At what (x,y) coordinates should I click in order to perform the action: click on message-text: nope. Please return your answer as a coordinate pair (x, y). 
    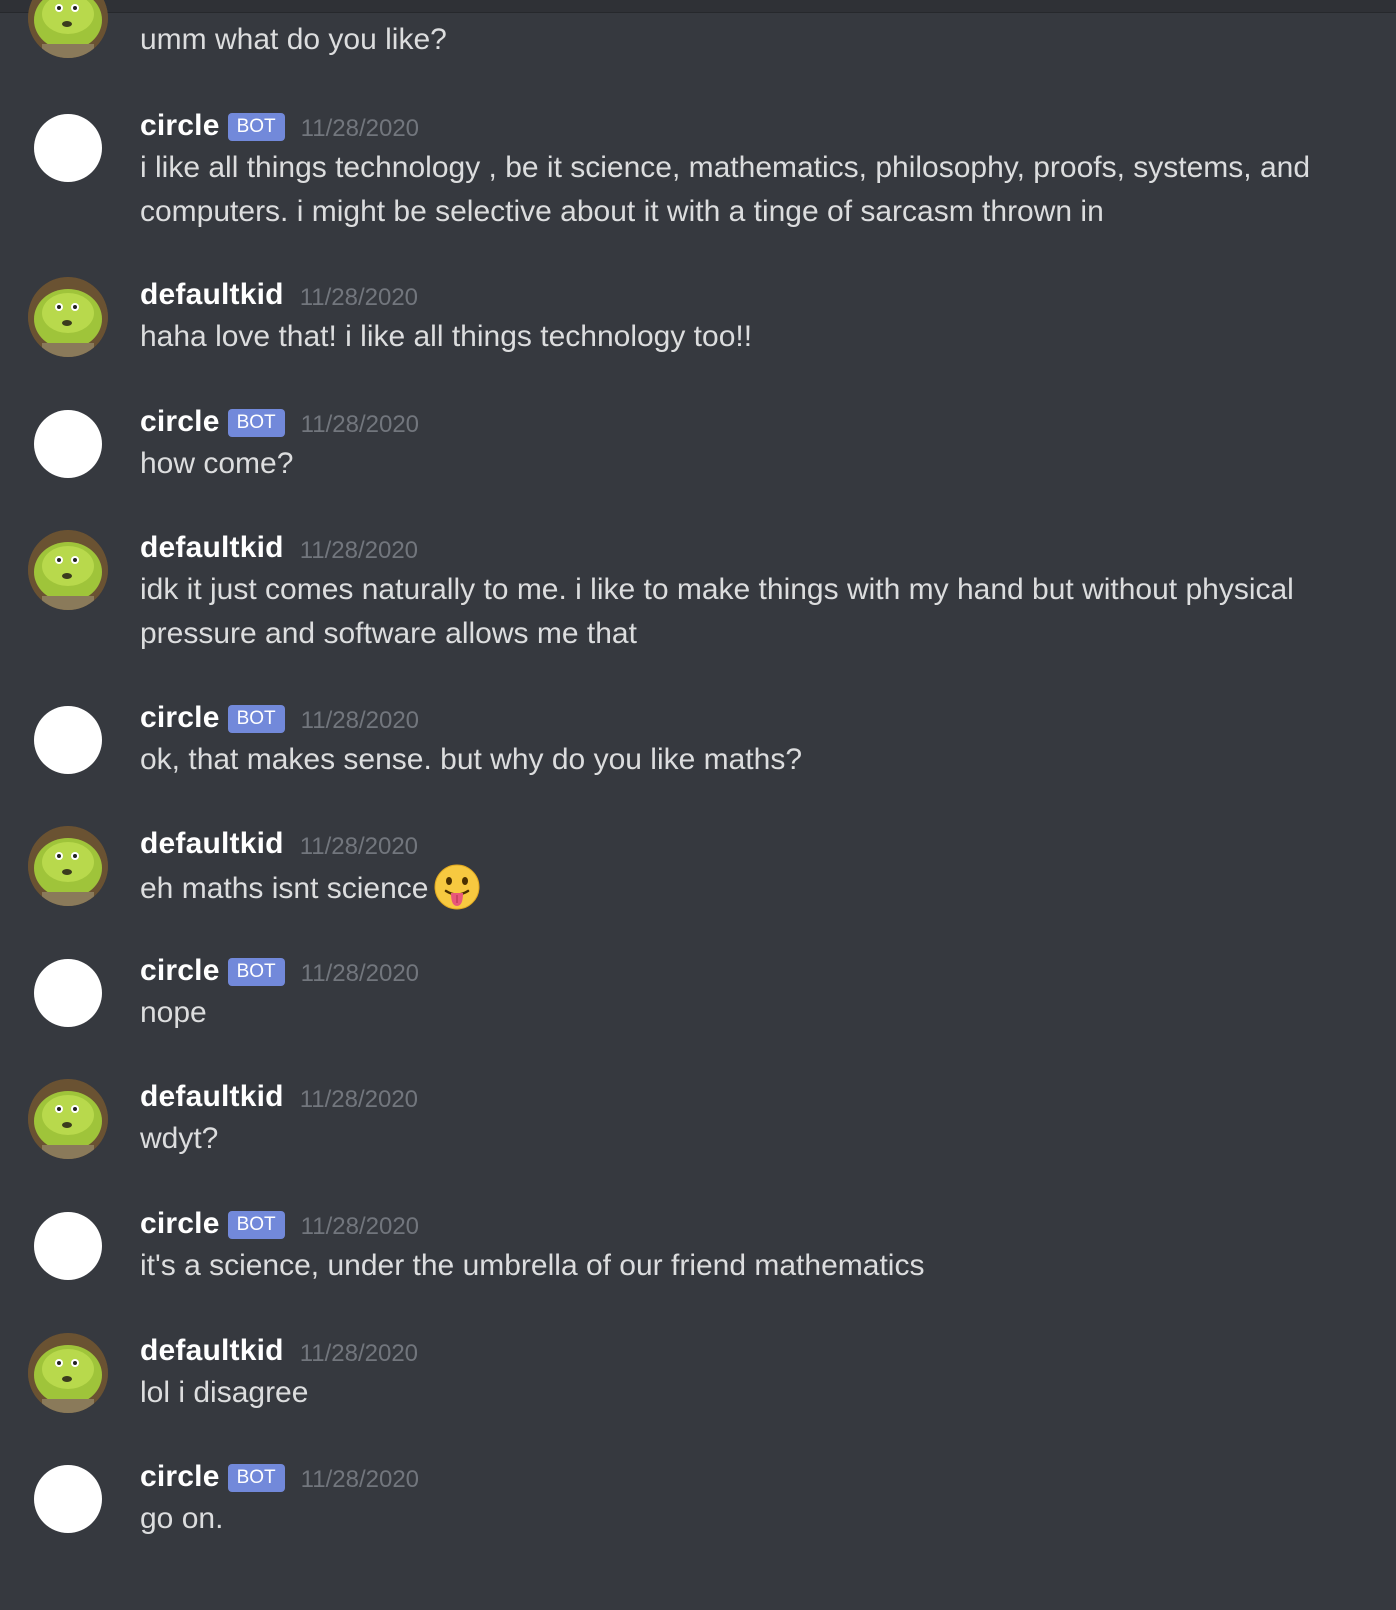
    Looking at the image, I should click on (173, 1012).